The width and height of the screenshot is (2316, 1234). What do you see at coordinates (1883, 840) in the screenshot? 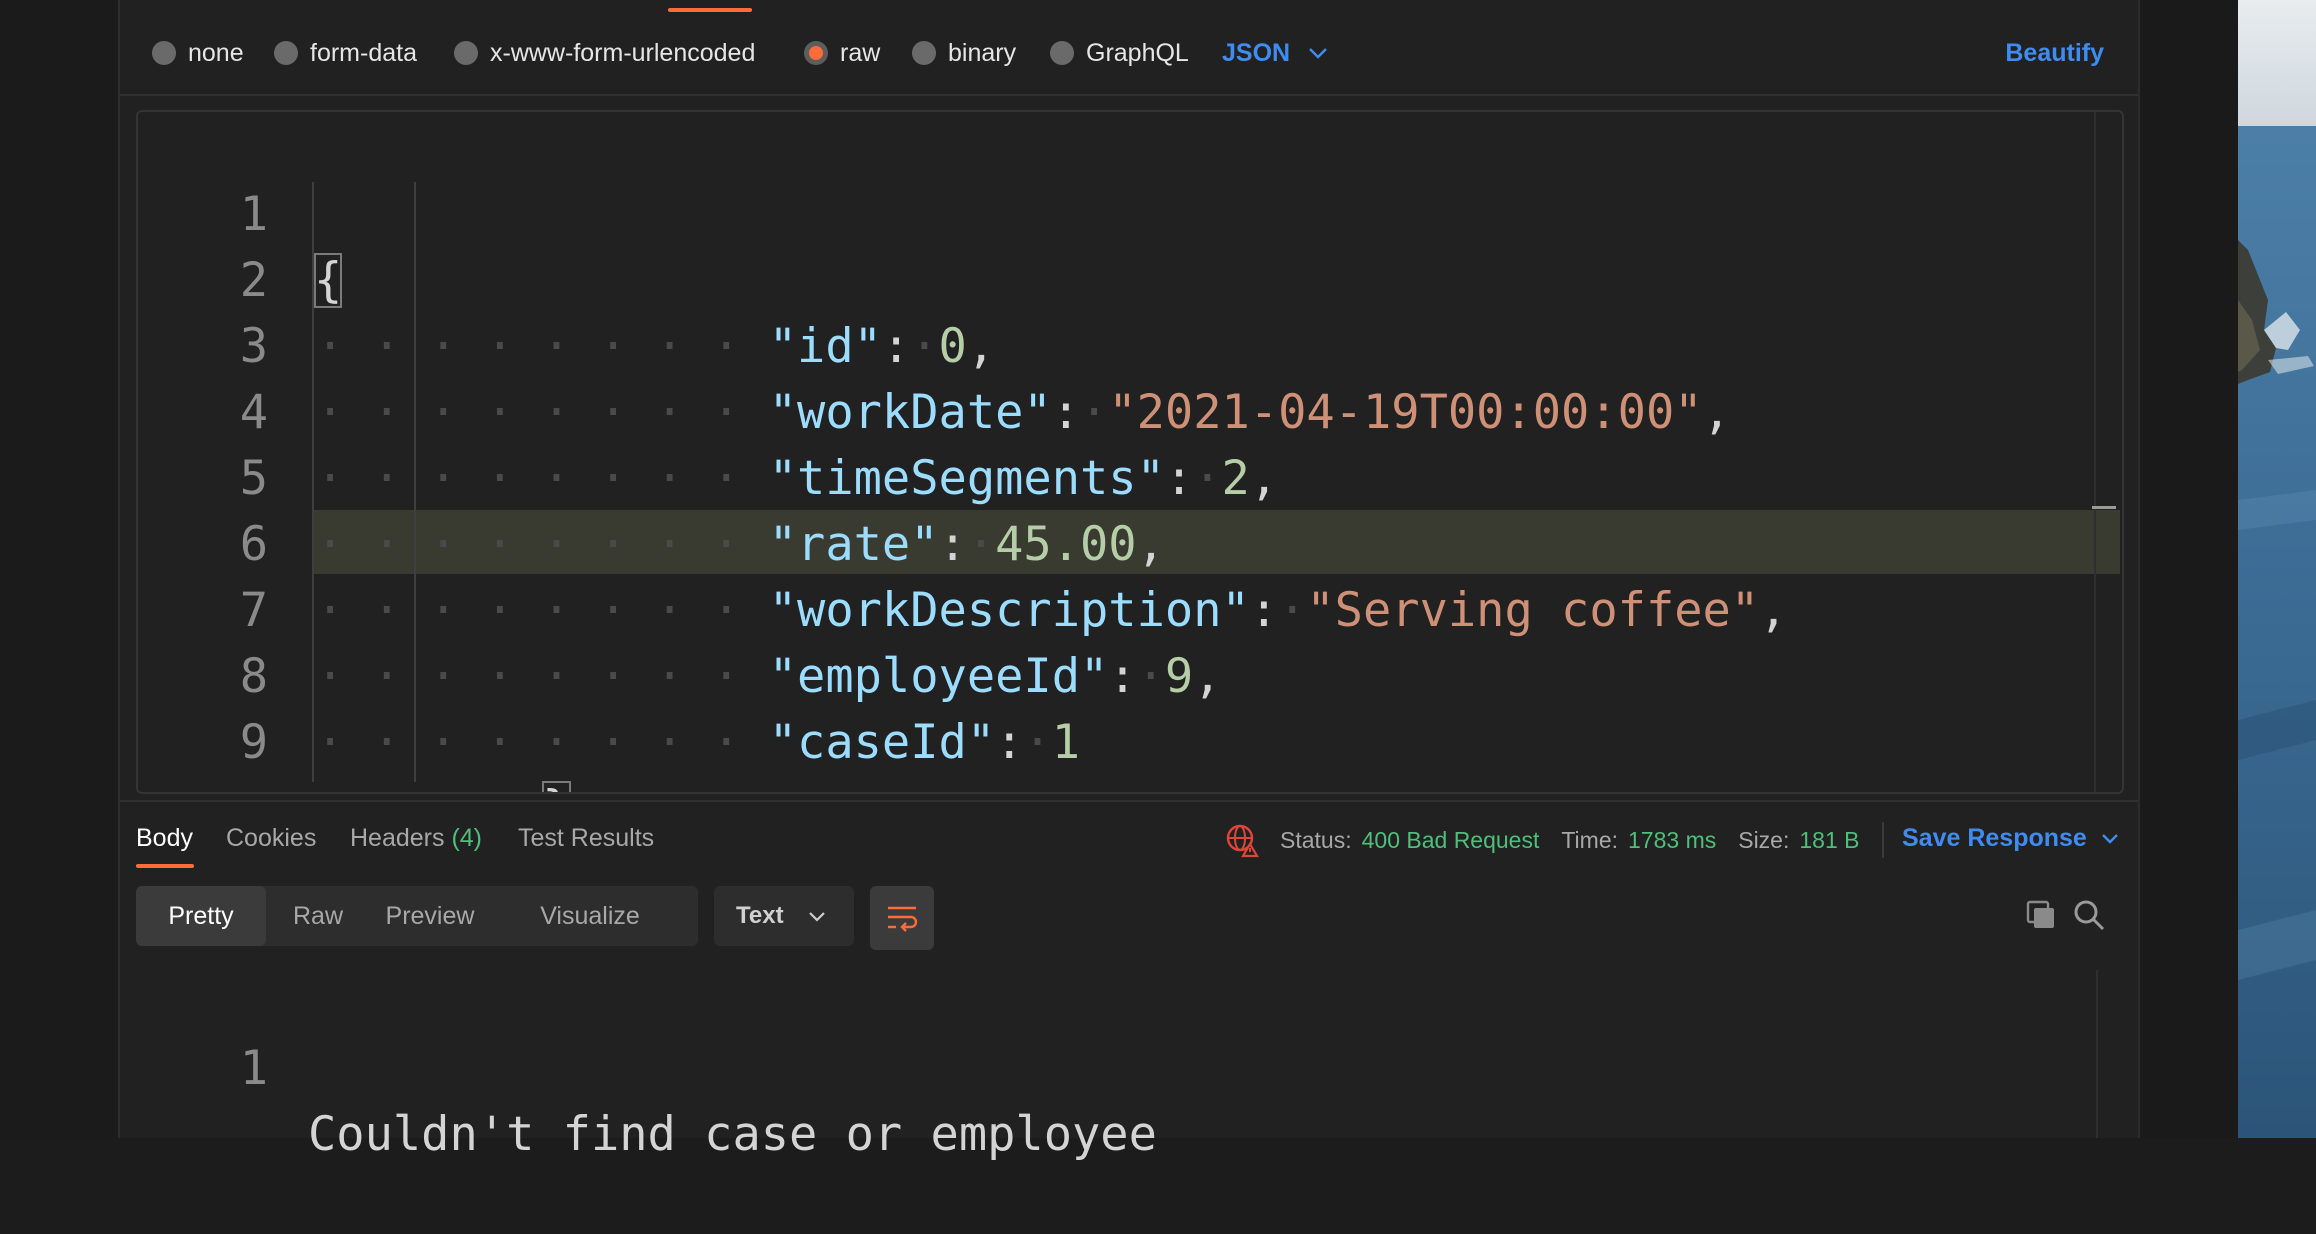
I see `divider` at bounding box center [1883, 840].